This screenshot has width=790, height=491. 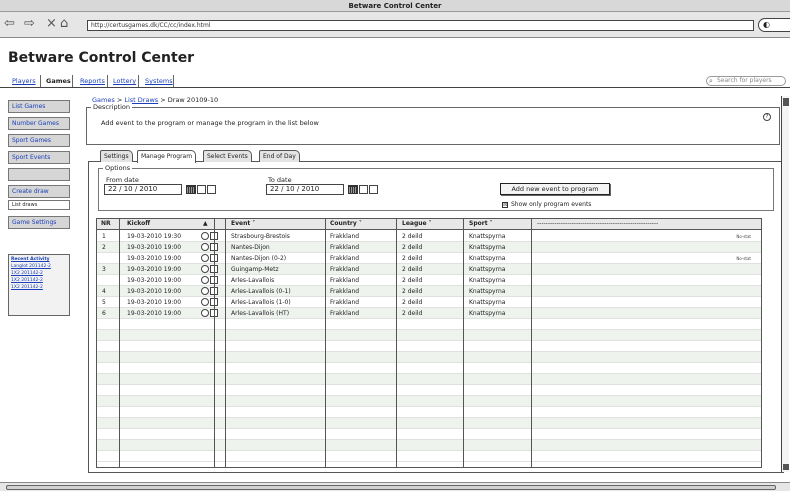 What do you see at coordinates (746, 81) in the screenshot?
I see `player-search-input: ⌕ Search for players` at bounding box center [746, 81].